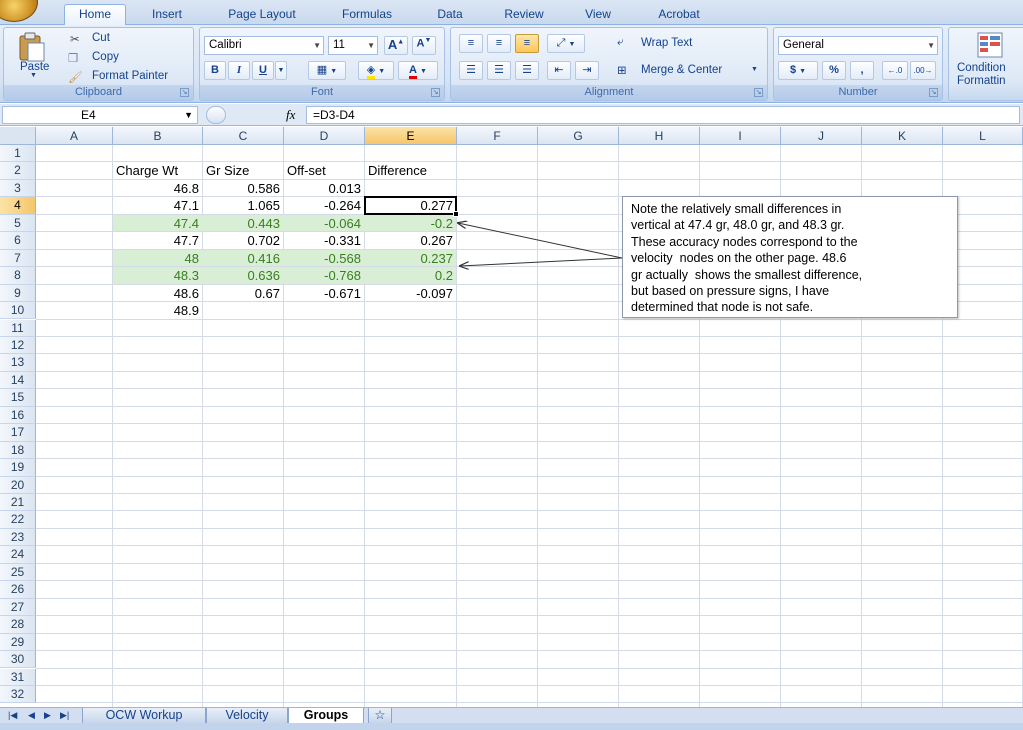 The width and height of the screenshot is (1023, 730). Describe the element at coordinates (247, 716) in the screenshot. I see `sheet-tab-velocity: Velocity` at that location.